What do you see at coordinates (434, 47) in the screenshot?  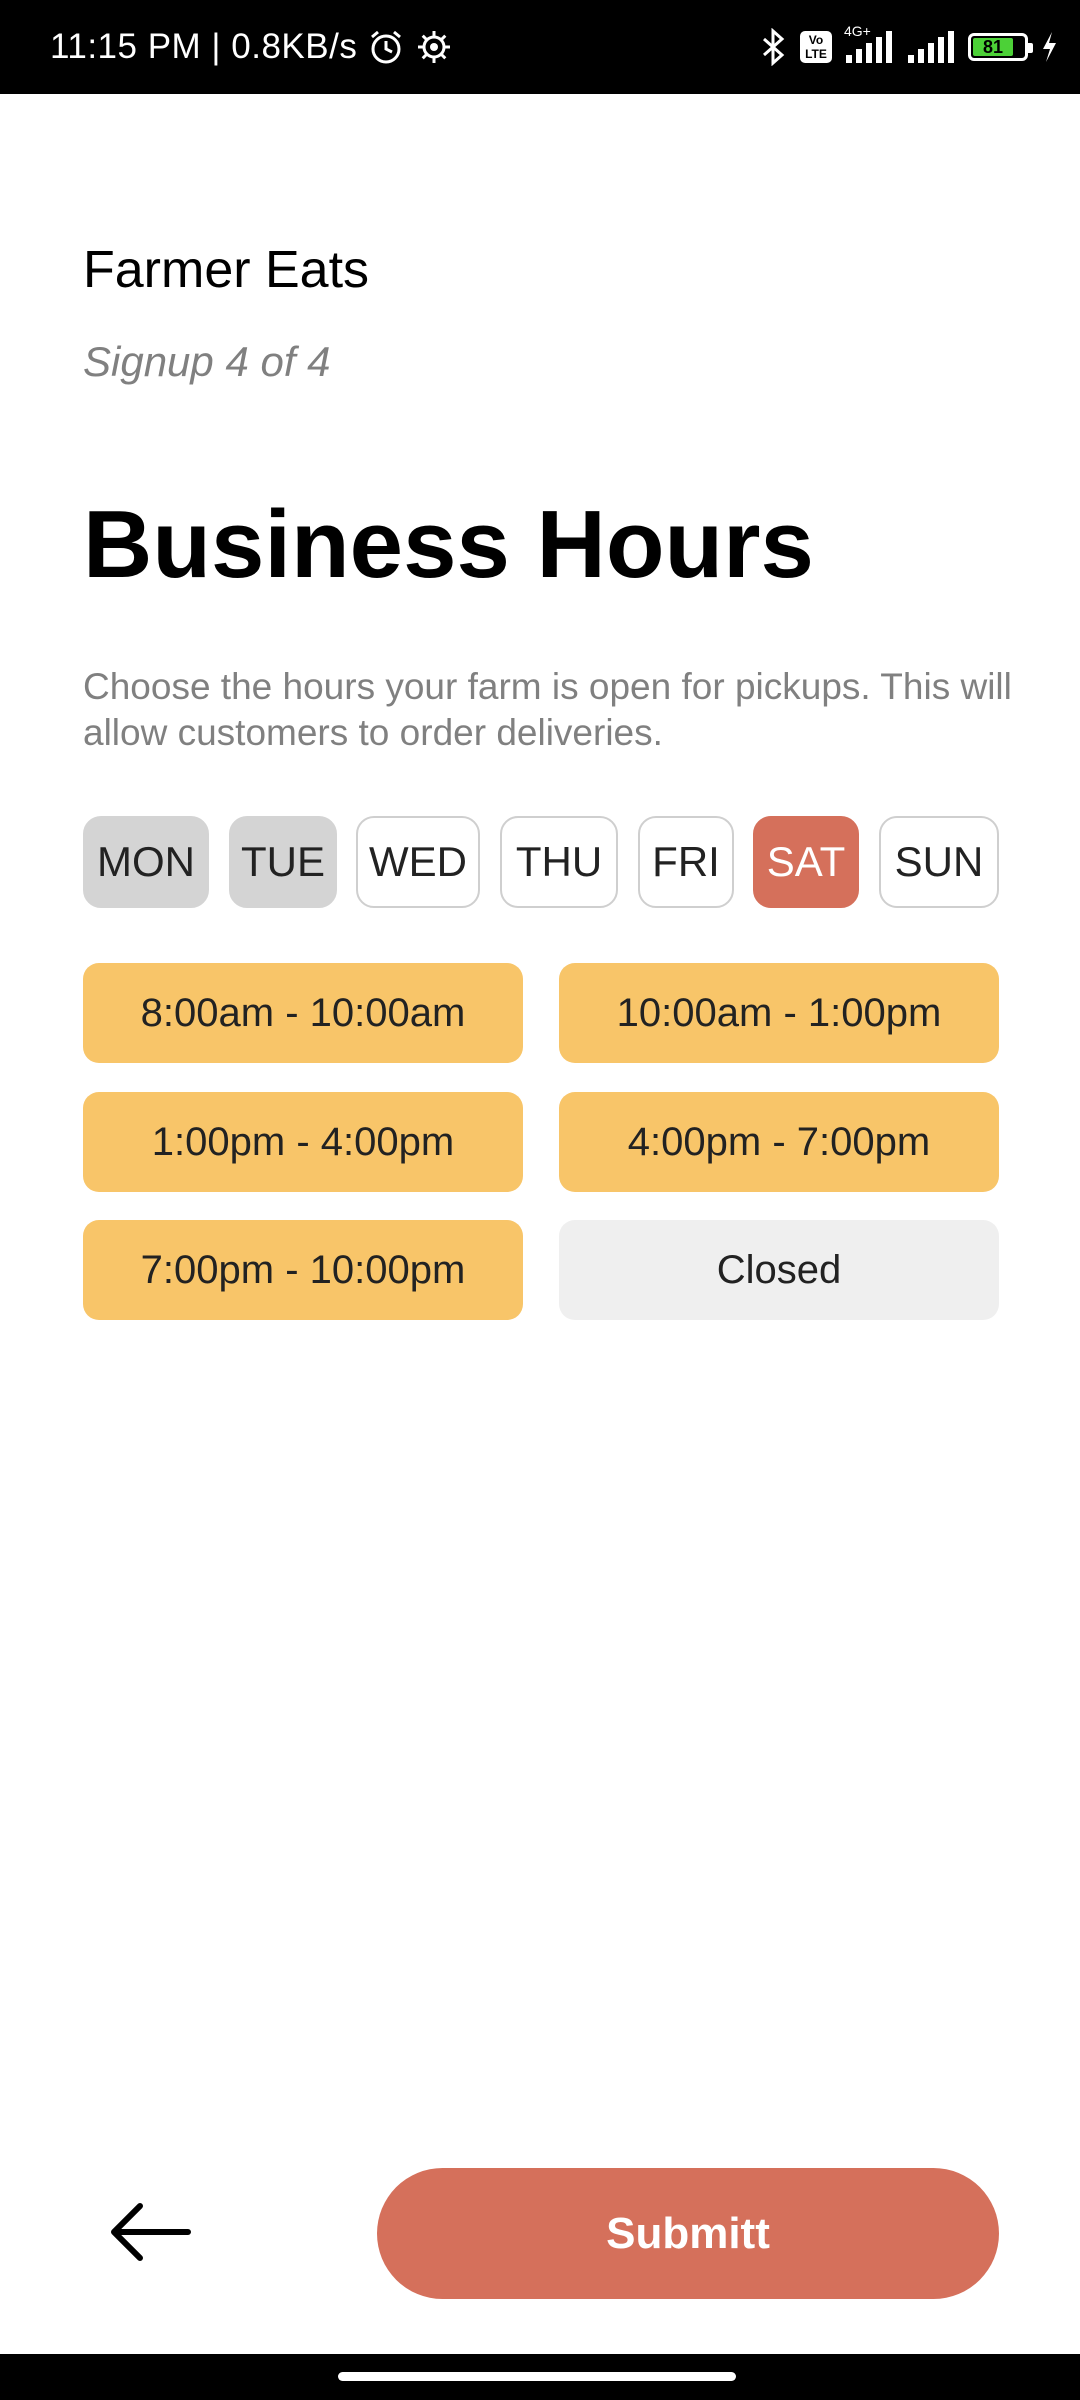 I see `settings-icon` at bounding box center [434, 47].